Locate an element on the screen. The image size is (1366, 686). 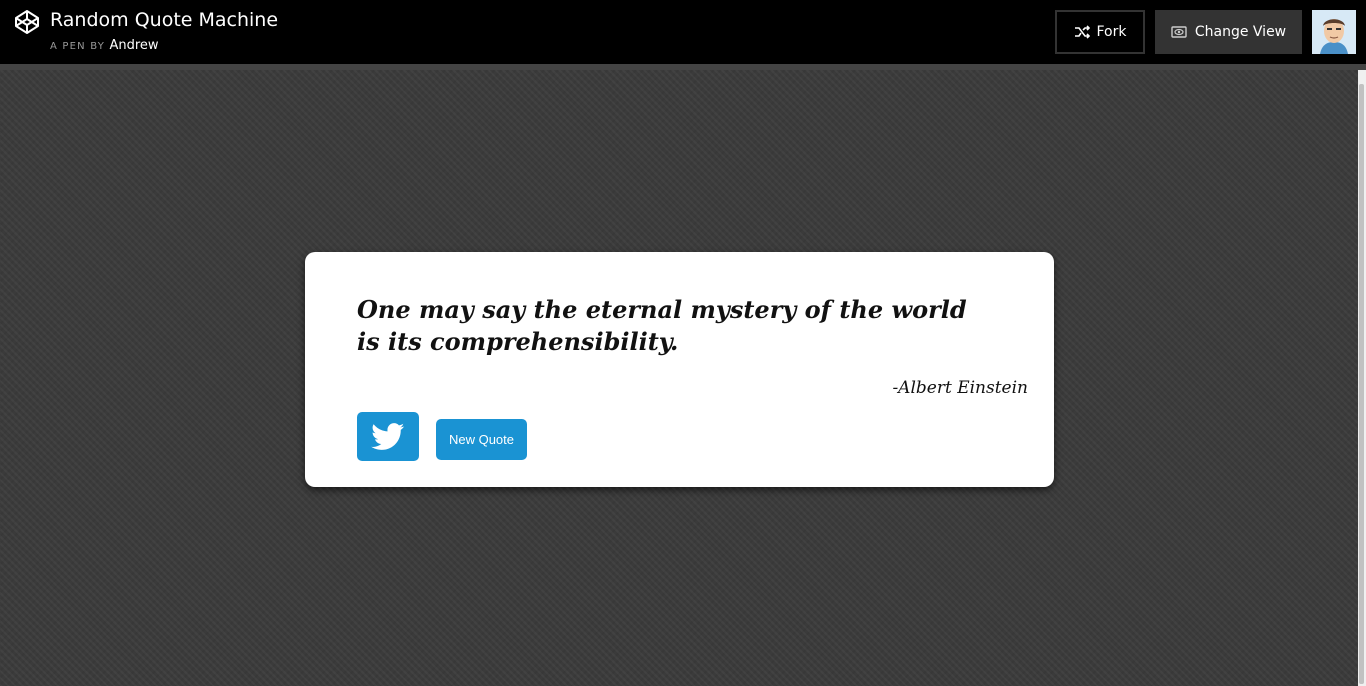
vertical-scrollbar is located at coordinates (1362, 378).